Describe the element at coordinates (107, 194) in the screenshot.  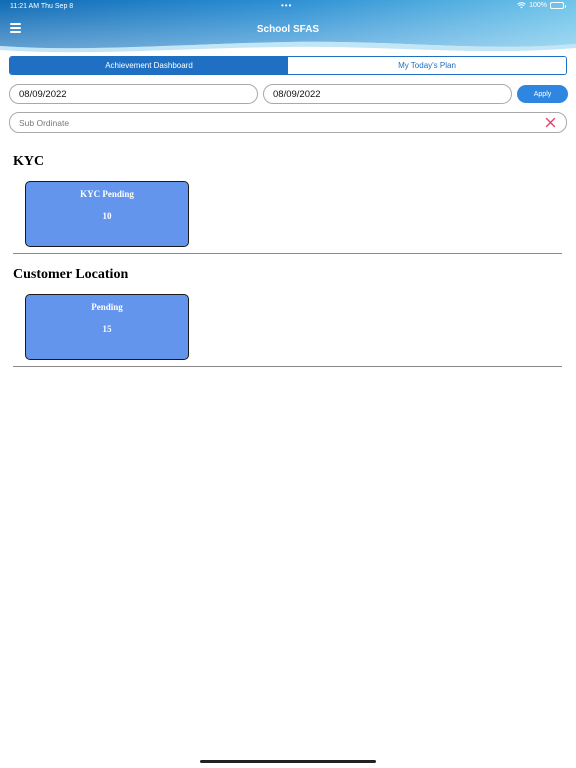
I see `card-label: KYC Pending` at that location.